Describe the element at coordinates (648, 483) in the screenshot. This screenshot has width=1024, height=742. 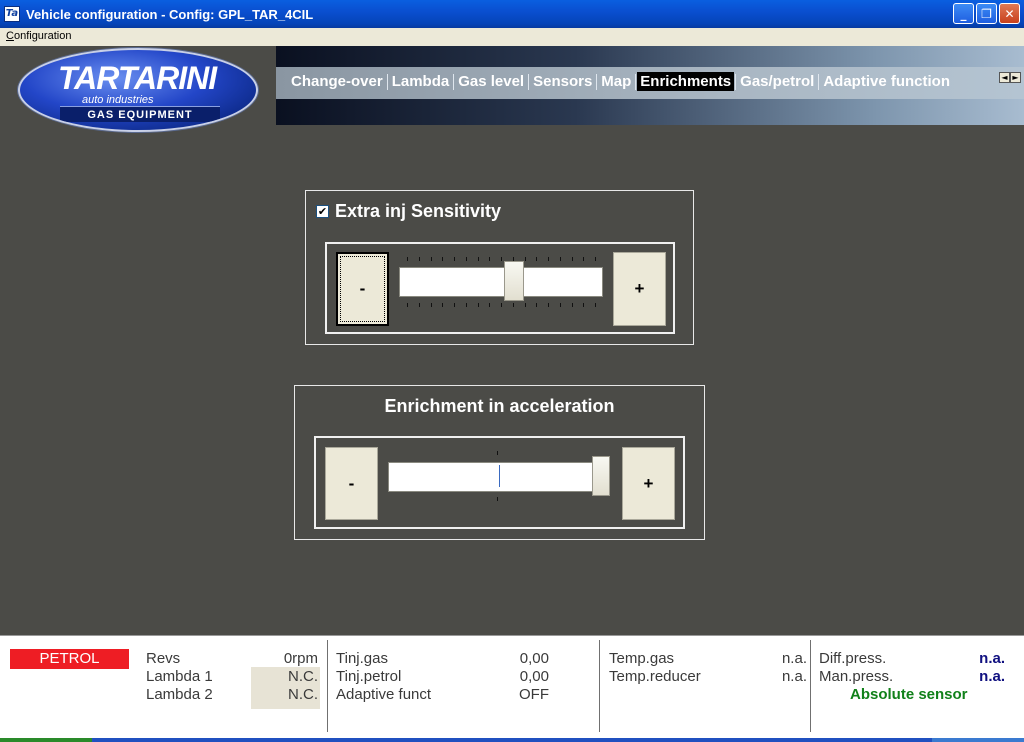
I see `enrichment-plus-button: +` at that location.